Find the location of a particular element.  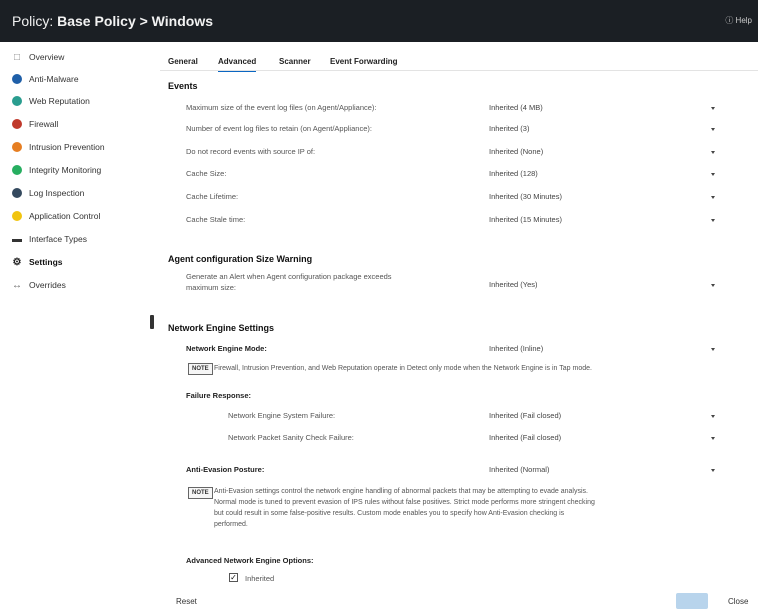

anti-evasion-label: Anti-Evasion Posture: is located at coordinates (225, 469).